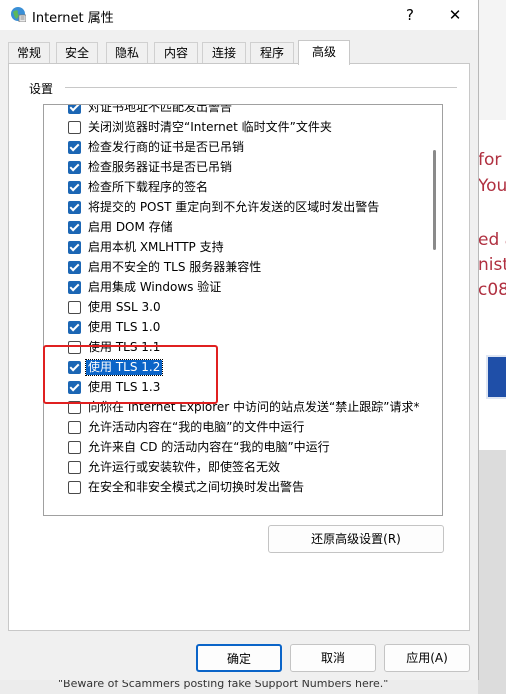 The height and width of the screenshot is (694, 506). I want to click on setting-item: 允许活动内容在“我的电脑”的文件中运行, so click(248, 428).